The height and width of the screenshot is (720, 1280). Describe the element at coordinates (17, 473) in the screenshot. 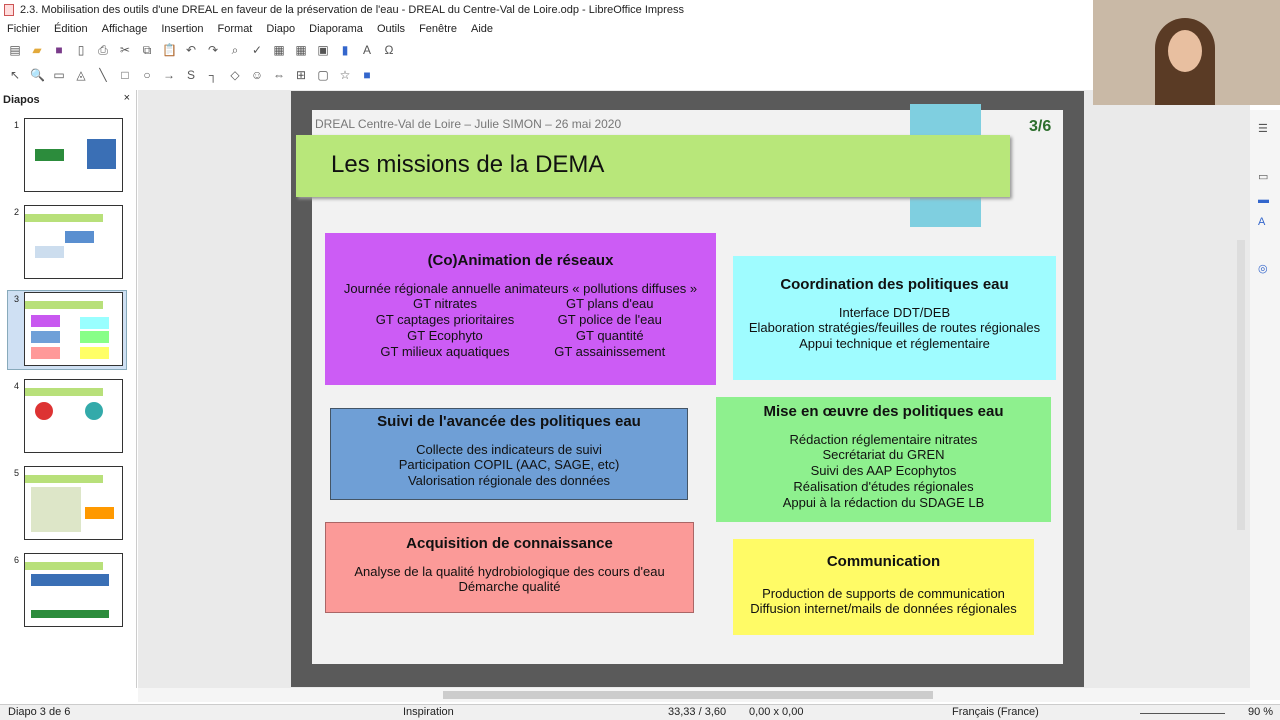

I see `slide-number: 5` at that location.